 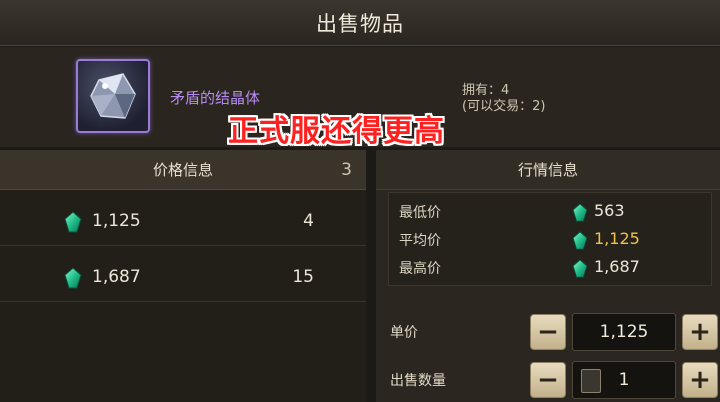 I want to click on stat-lowest: 最低价 563, so click(x=551, y=211).